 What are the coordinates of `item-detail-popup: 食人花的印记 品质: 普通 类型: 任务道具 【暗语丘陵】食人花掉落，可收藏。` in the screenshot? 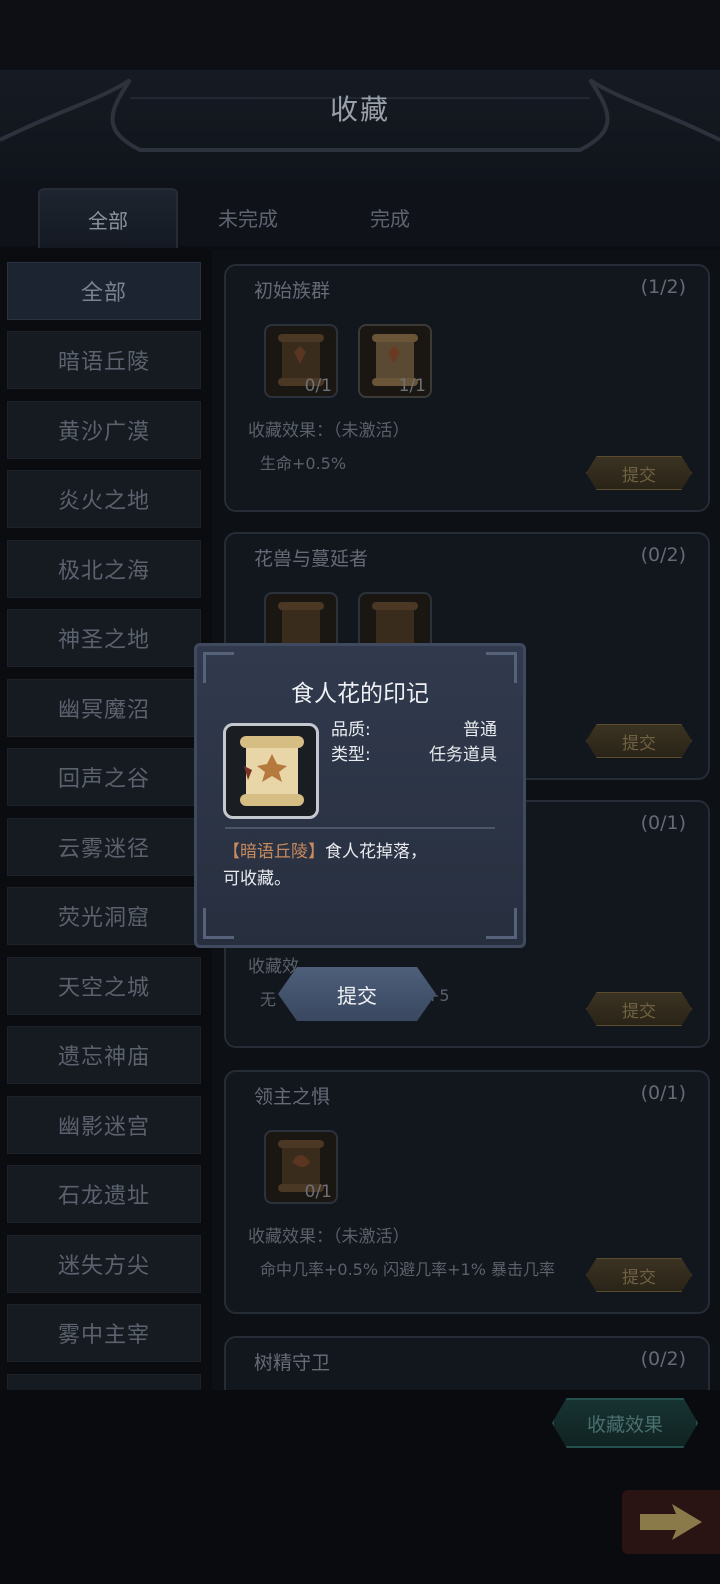 It's located at (360, 795).